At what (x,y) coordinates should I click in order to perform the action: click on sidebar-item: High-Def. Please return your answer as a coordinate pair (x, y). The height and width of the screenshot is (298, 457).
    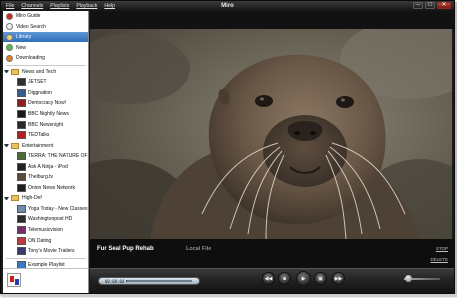
    Looking at the image, I should click on (45, 198).